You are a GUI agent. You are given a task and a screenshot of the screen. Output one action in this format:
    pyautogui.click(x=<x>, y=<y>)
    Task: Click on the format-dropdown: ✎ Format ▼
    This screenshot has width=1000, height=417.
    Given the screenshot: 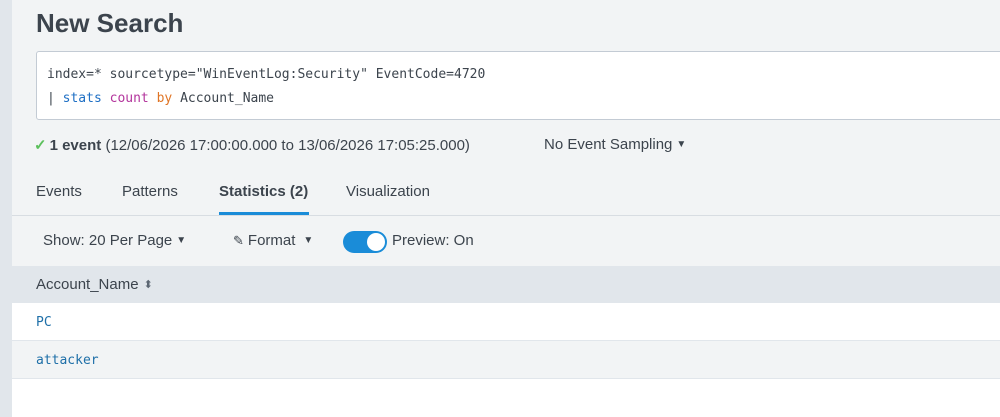 What is the action you would take?
    pyautogui.click(x=273, y=240)
    